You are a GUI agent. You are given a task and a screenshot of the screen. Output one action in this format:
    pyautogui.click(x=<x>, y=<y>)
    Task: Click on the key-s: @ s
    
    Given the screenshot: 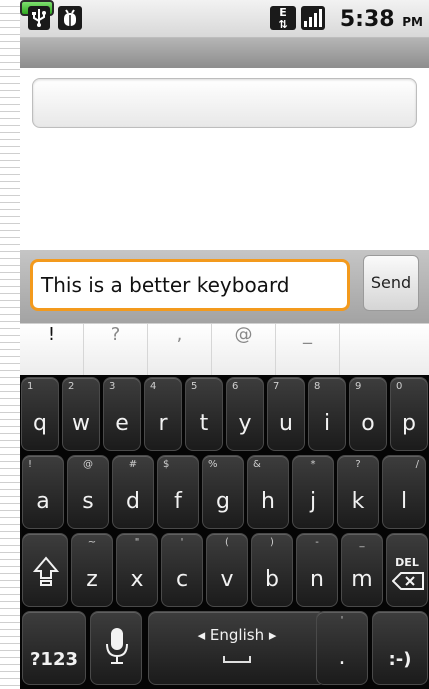 What is the action you would take?
    pyautogui.click(x=88, y=492)
    